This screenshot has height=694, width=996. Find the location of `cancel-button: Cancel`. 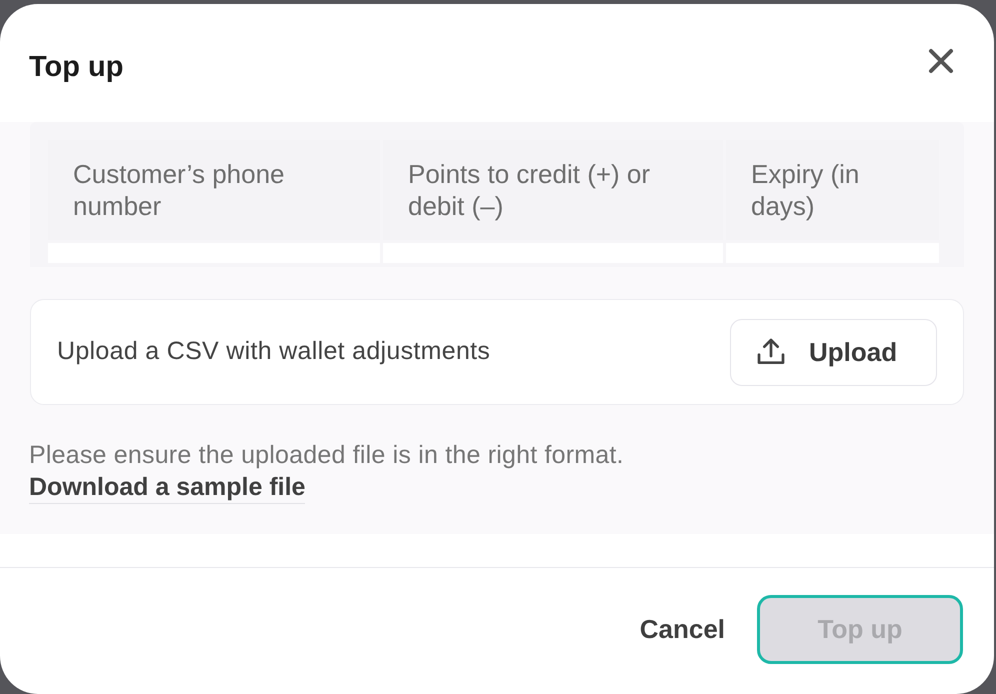

cancel-button: Cancel is located at coordinates (682, 629).